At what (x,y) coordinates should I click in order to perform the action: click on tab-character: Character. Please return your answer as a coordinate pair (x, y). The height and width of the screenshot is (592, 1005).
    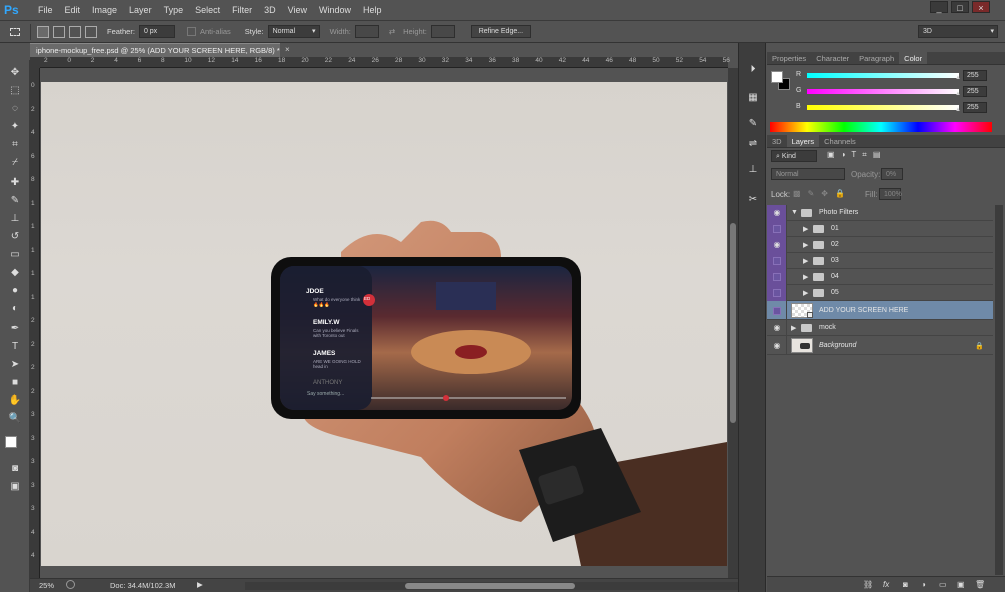
    Looking at the image, I should click on (832, 58).